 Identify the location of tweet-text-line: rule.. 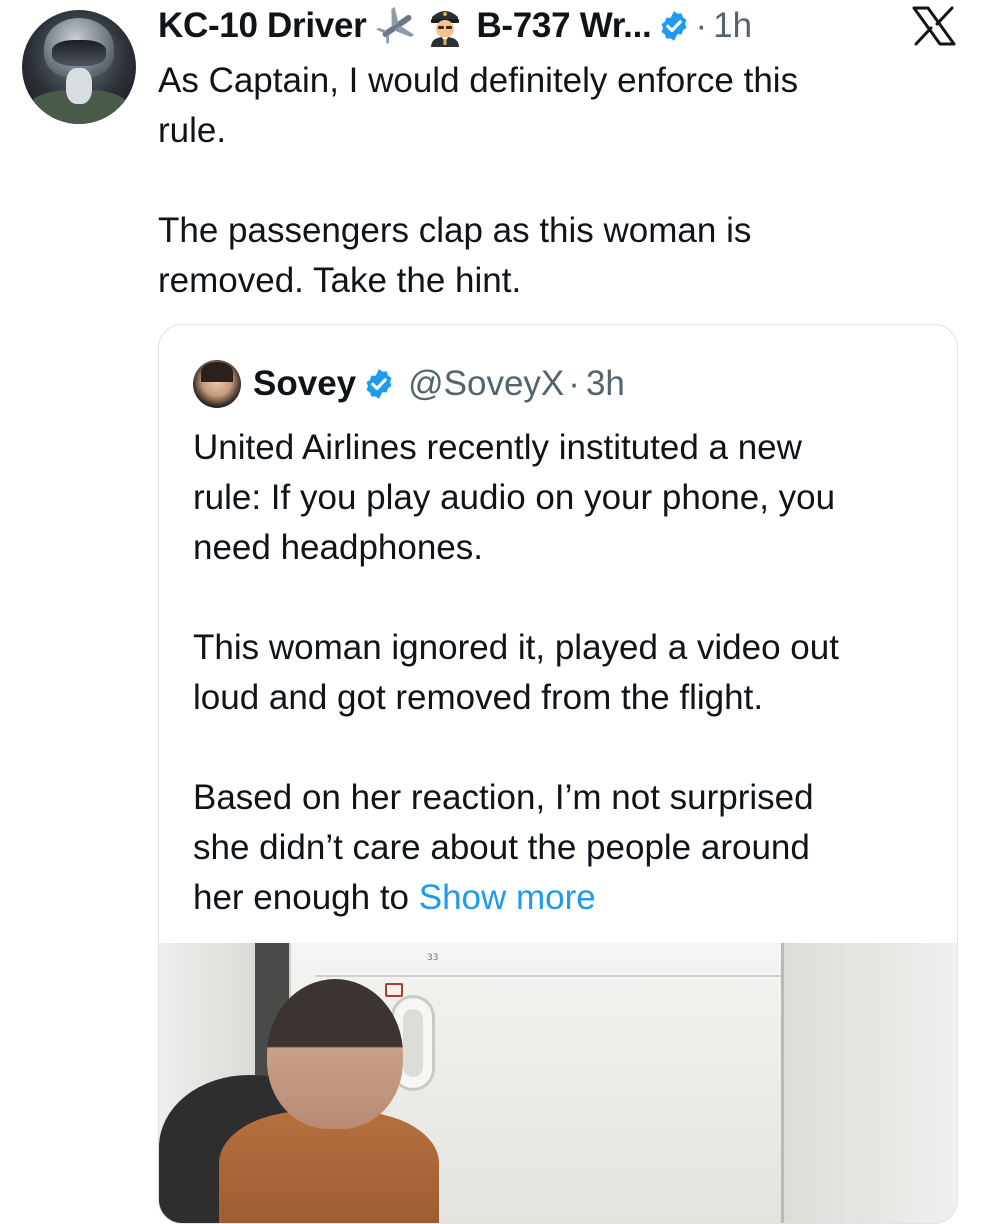
(192, 130).